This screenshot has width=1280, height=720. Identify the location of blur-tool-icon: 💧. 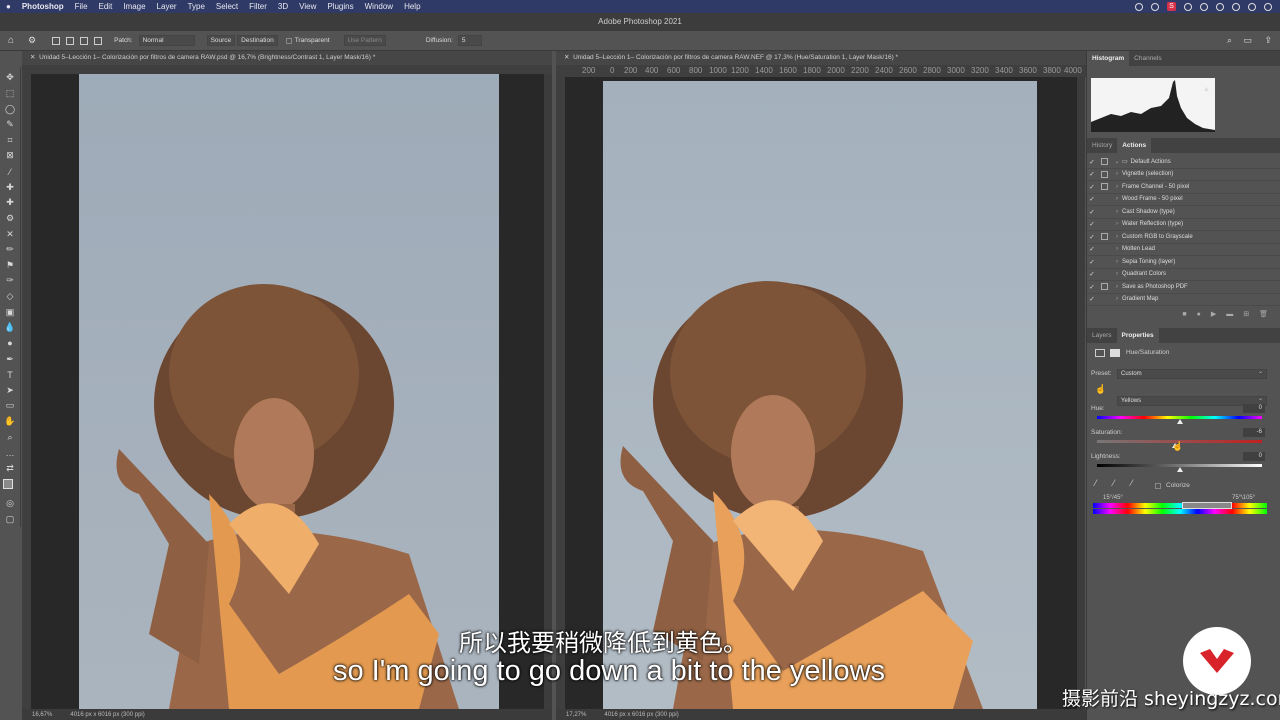
(10, 328).